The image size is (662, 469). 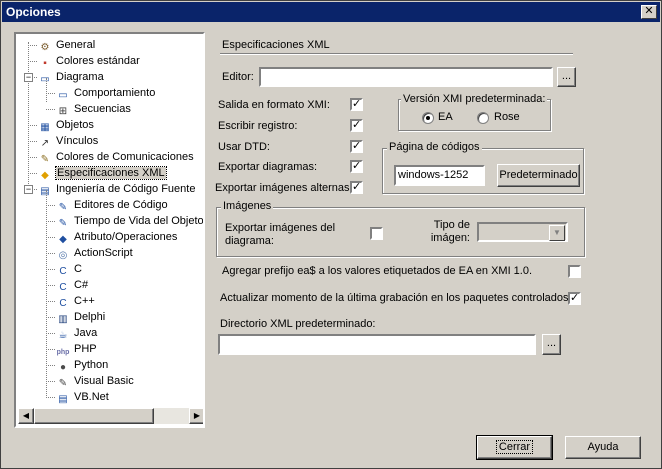 What do you see at coordinates (82, 397) in the screenshot?
I see `tree-item-vbnet: ▤ VB.Net` at bounding box center [82, 397].